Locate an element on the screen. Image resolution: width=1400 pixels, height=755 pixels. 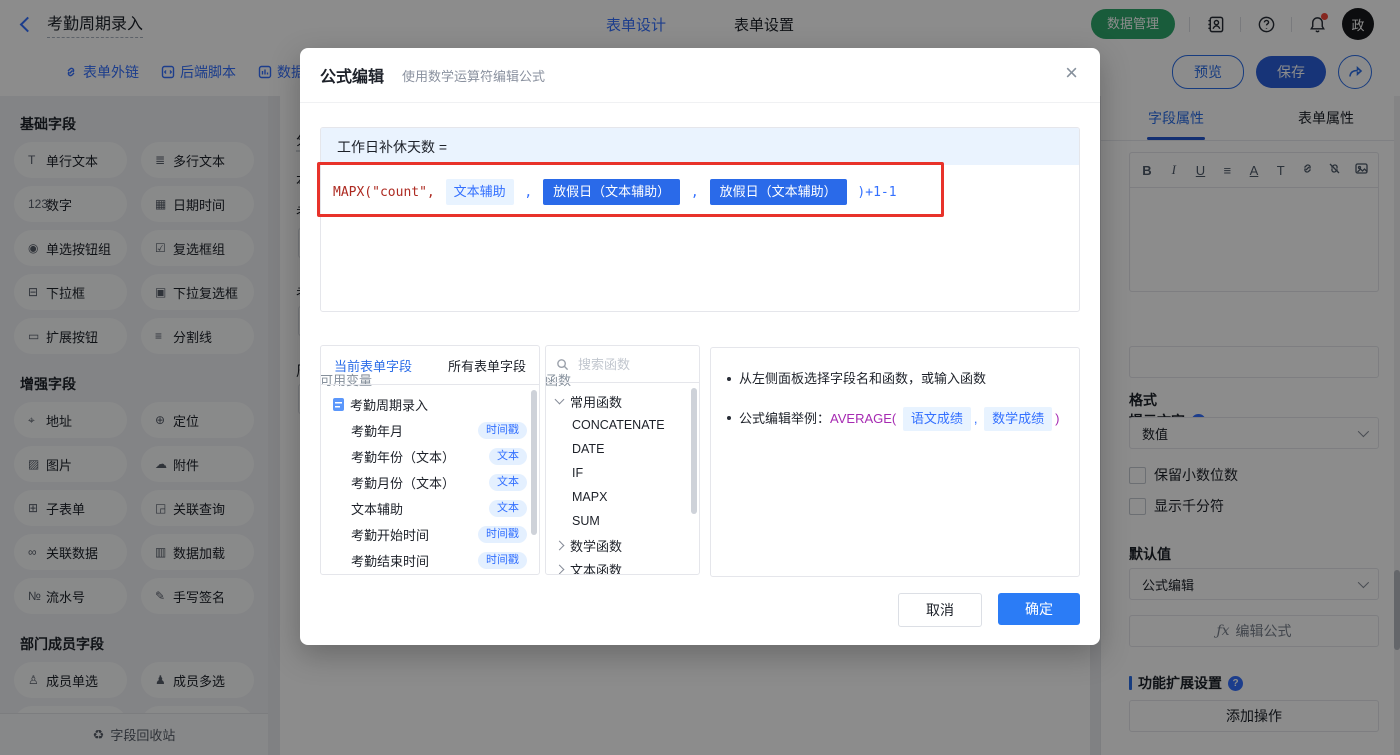
tab-current-form-fields: 当前表单字段 is located at coordinates (373, 365).